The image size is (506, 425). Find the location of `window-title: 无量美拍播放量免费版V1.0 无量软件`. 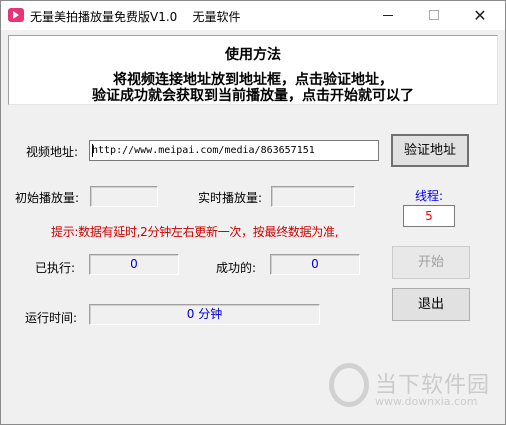

window-title: 无量美拍播放量免费版V1.0 无量软件 is located at coordinates (135, 17).